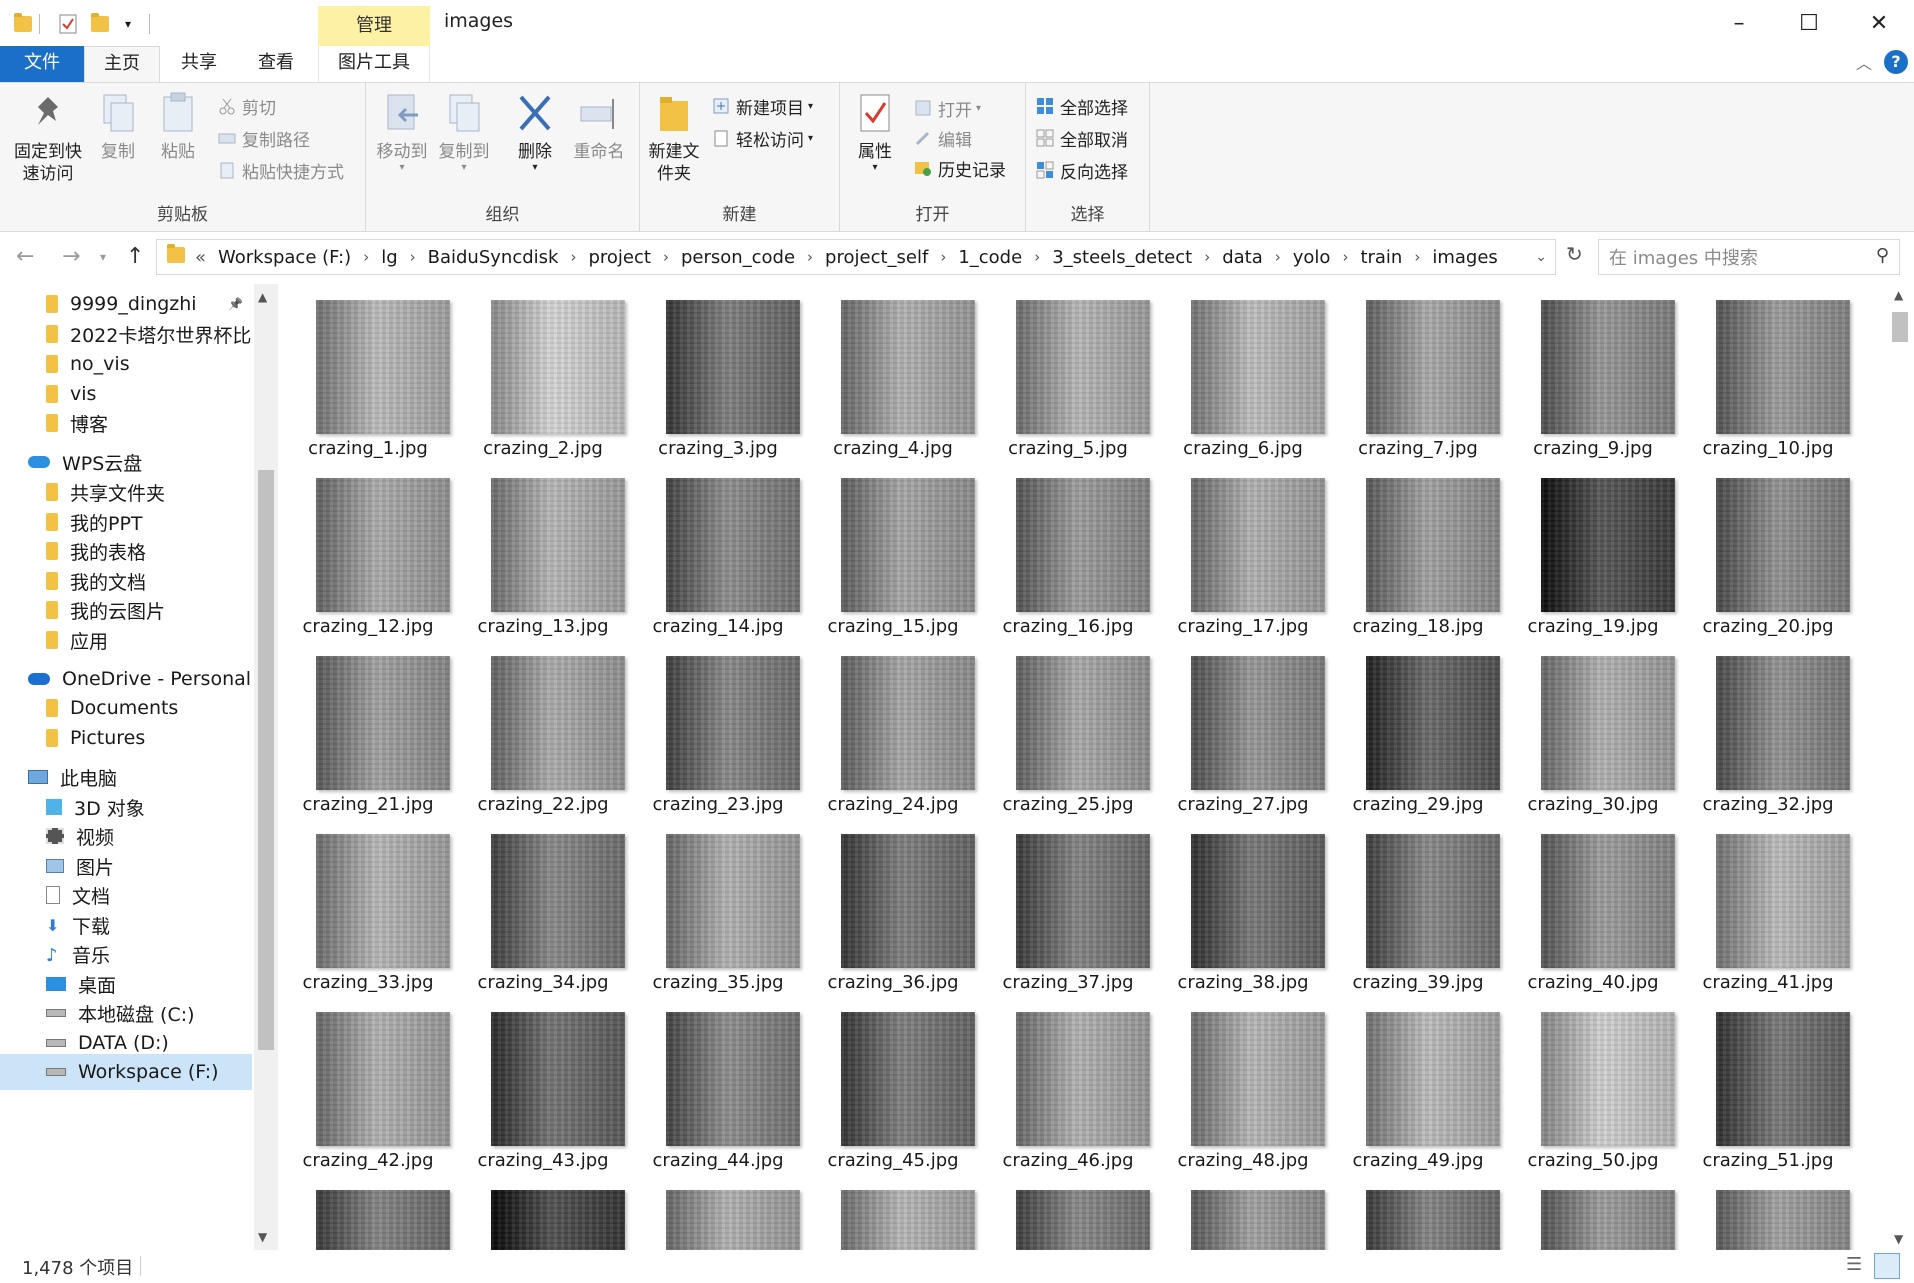 Image resolution: width=1914 pixels, height=1283 pixels. What do you see at coordinates (276, 64) in the screenshot?
I see `tab-view: 查看` at bounding box center [276, 64].